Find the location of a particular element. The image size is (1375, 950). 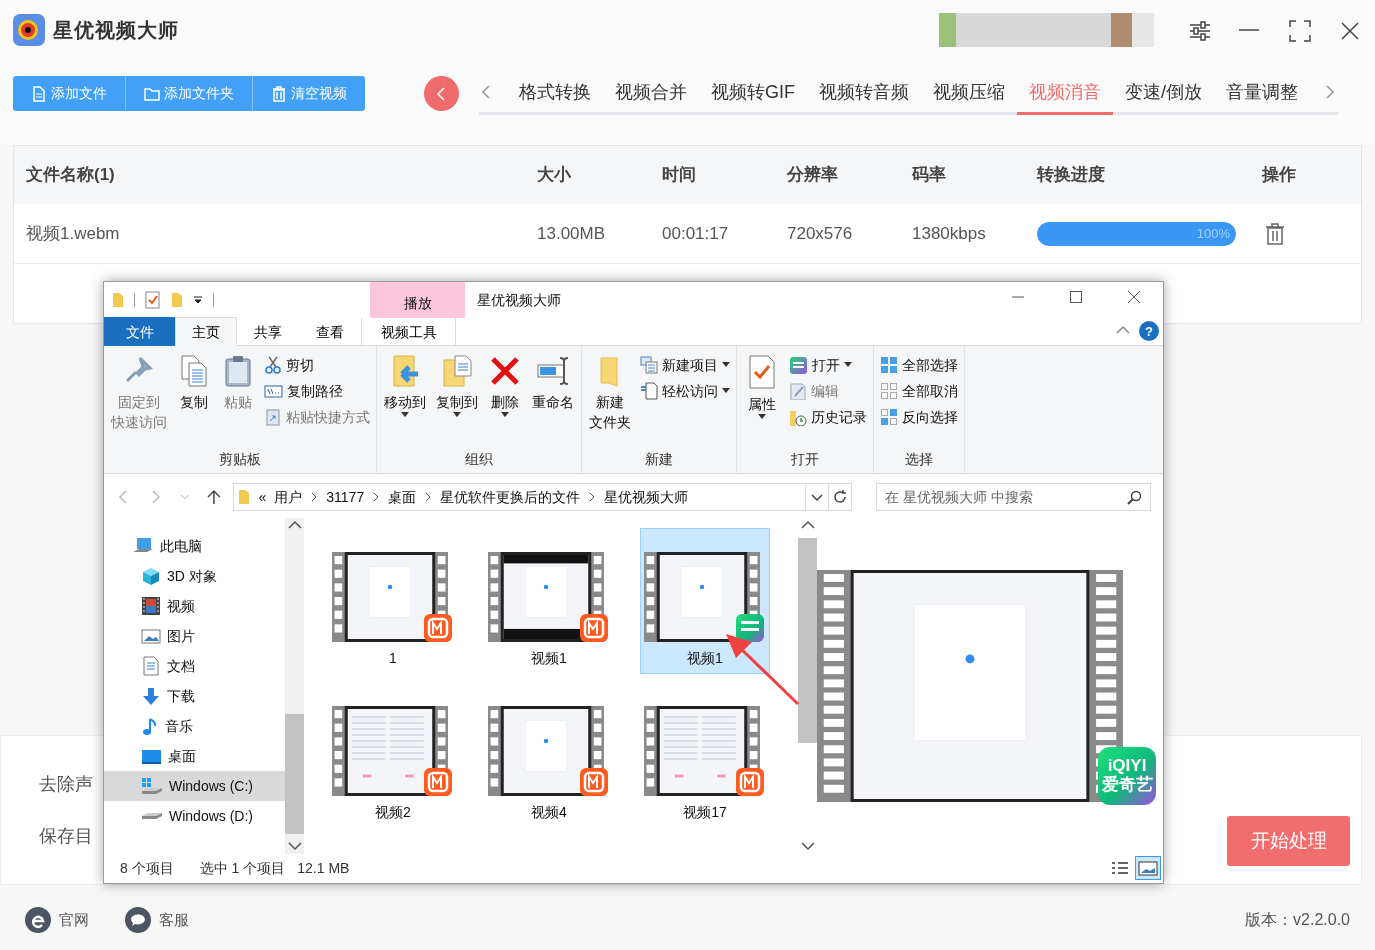

footer-link: 官网 is located at coordinates (57, 920).